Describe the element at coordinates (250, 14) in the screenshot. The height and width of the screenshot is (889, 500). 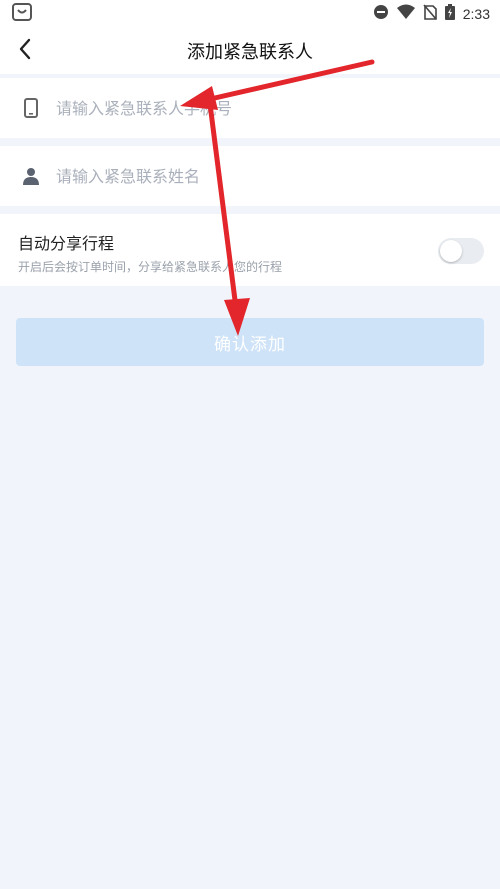
I see `status-bar: 2:33` at that location.